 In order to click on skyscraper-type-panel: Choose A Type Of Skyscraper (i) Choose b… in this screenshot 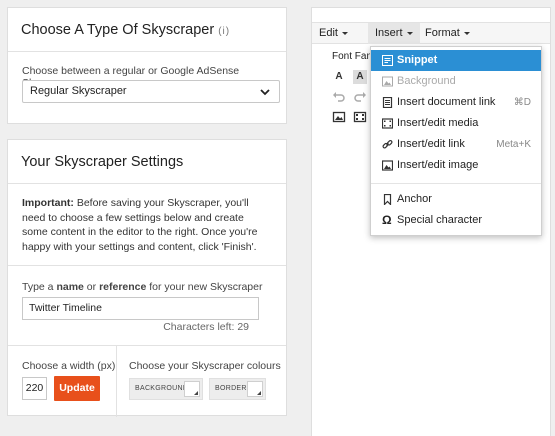, I will do `click(147, 65)`.